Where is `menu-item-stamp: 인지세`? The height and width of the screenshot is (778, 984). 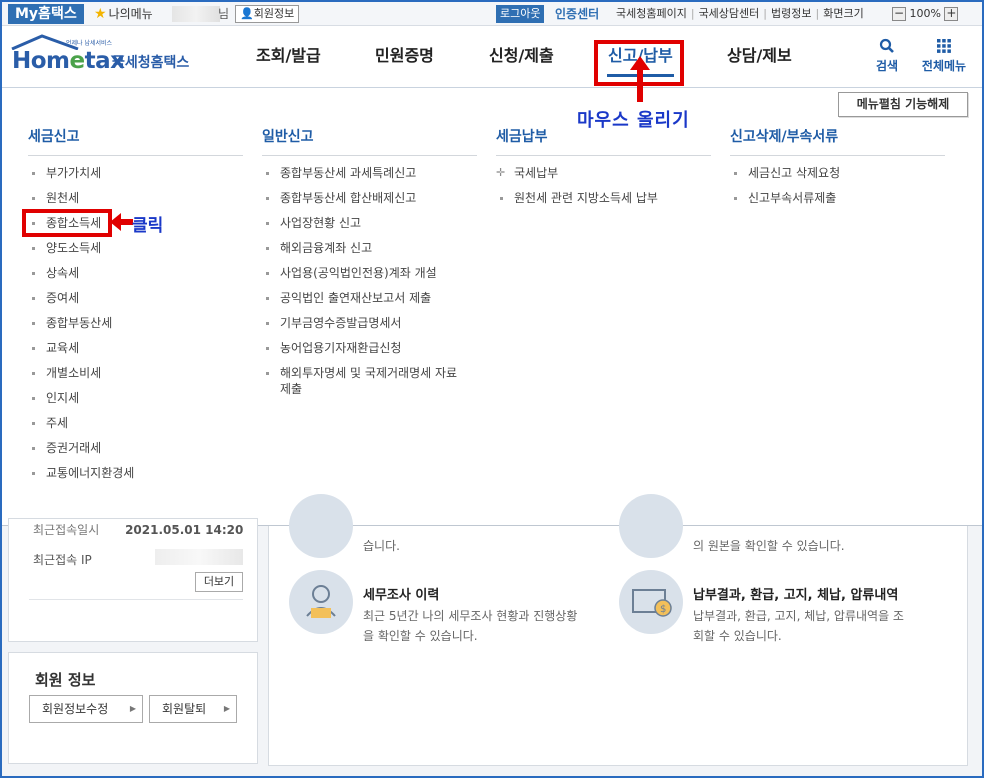 menu-item-stamp: 인지세 is located at coordinates (135, 398).